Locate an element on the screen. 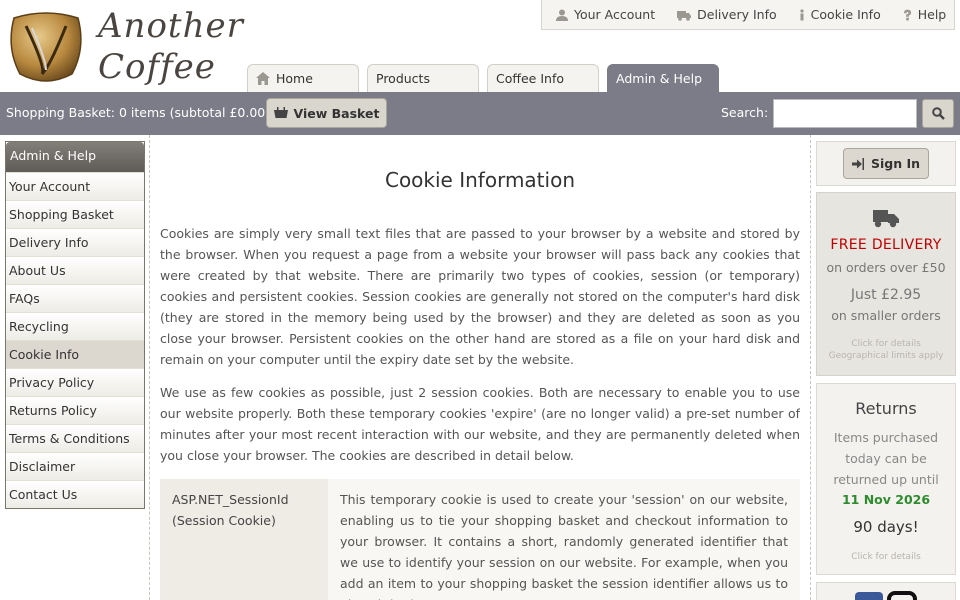 Image resolution: width=960 pixels, height=600 pixels. utility-link-delivery-info: Delivery Info is located at coordinates (727, 14).